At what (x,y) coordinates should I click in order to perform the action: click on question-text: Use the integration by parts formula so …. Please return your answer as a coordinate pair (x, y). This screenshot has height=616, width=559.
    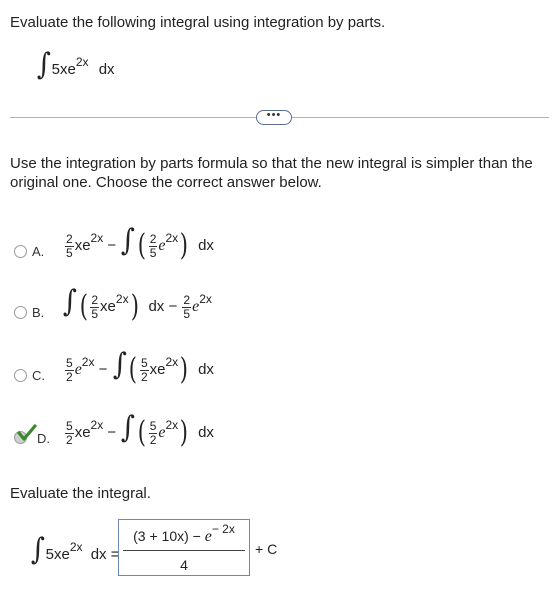
    Looking at the image, I should click on (271, 173).